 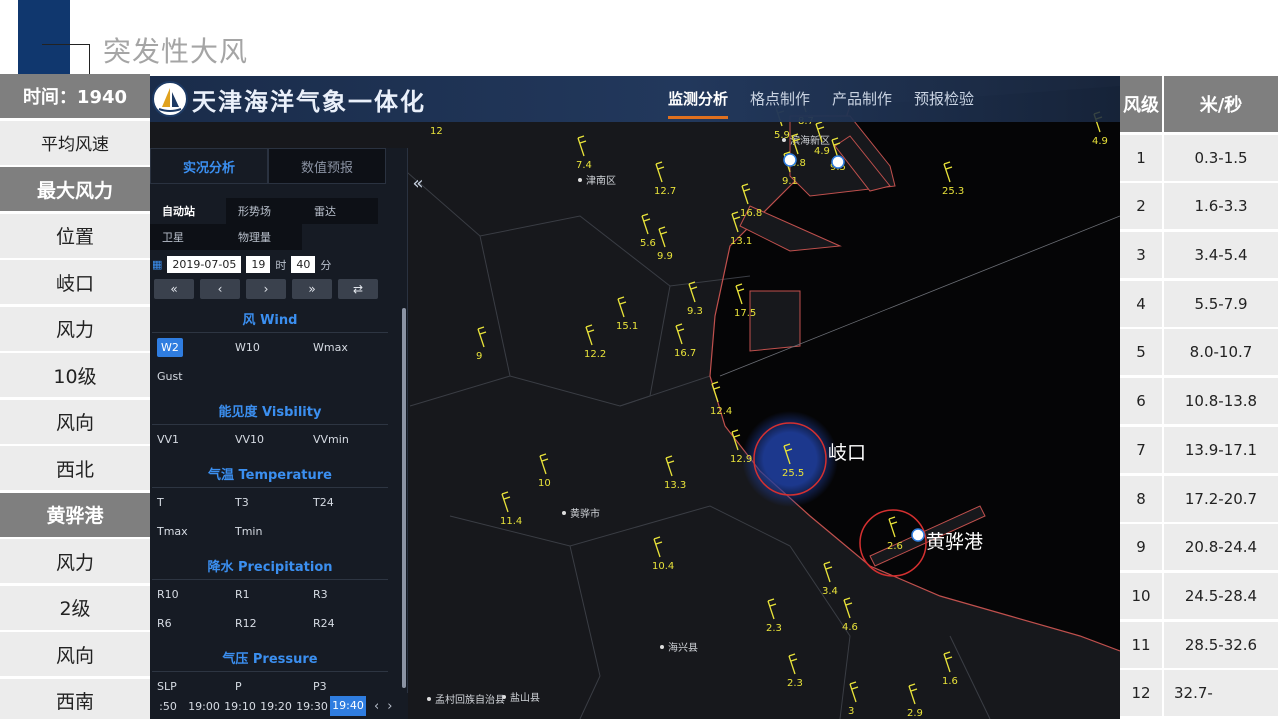 What do you see at coordinates (312, 706) in the screenshot?
I see `time-cell: 19:30` at bounding box center [312, 706].